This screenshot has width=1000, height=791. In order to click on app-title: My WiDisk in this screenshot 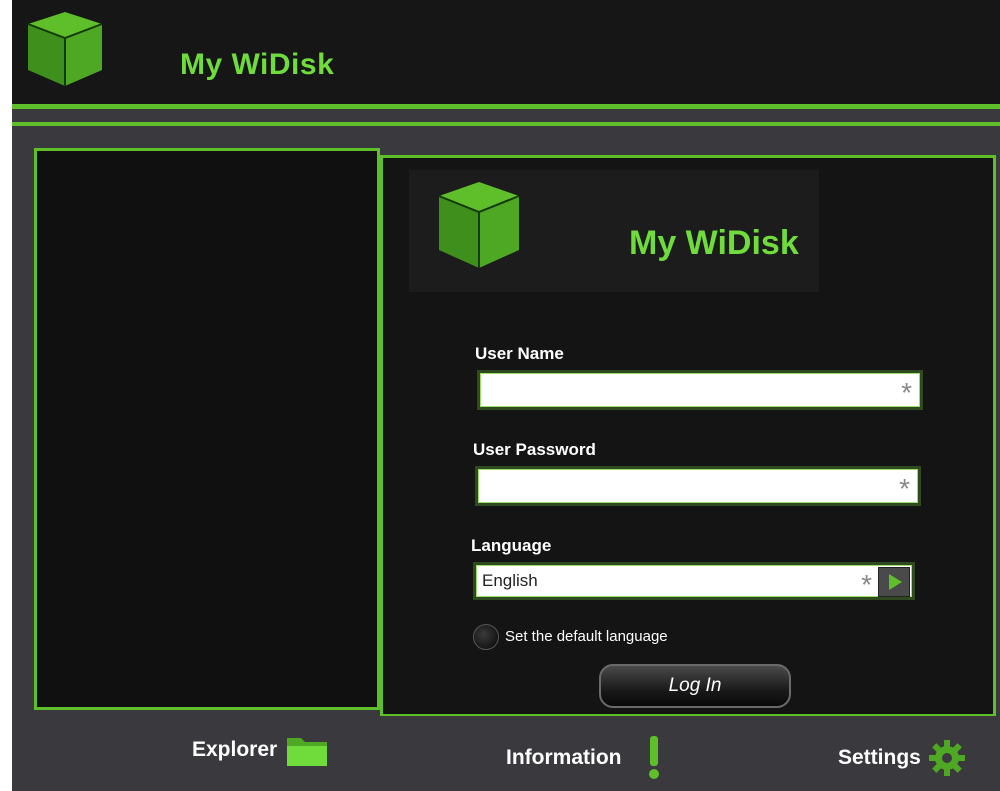, I will do `click(257, 64)`.